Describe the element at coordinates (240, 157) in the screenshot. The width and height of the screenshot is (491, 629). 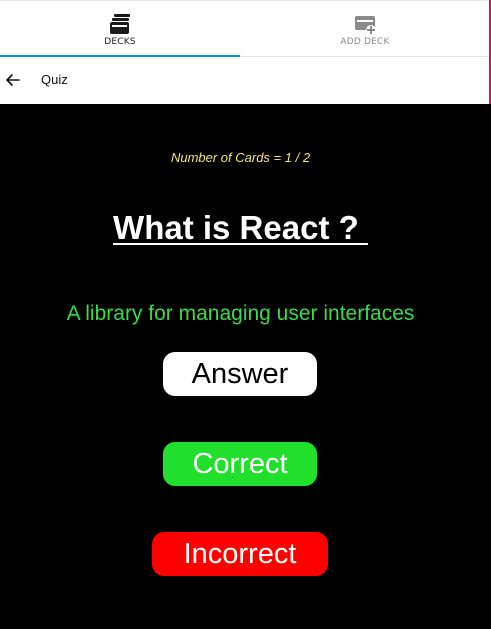
I see `card-count: Number of Cards = 1 / 2` at that location.